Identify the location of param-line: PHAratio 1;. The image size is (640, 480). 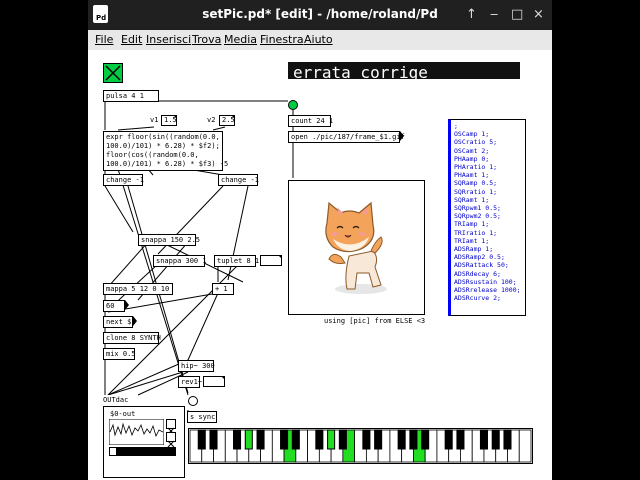
(476, 167).